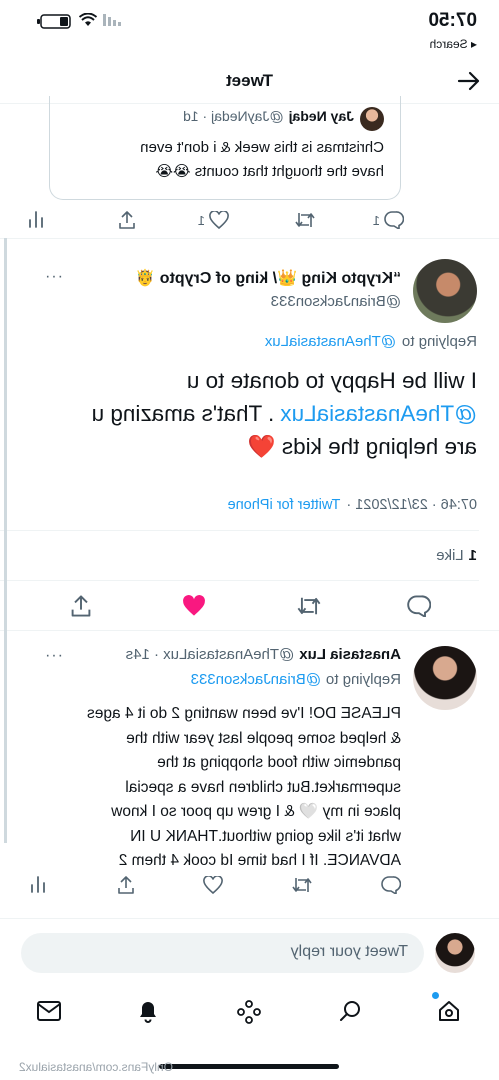 The image size is (499, 1080). I want to click on quoted-author-handle: @JayNedaj · 1d, so click(233, 116).